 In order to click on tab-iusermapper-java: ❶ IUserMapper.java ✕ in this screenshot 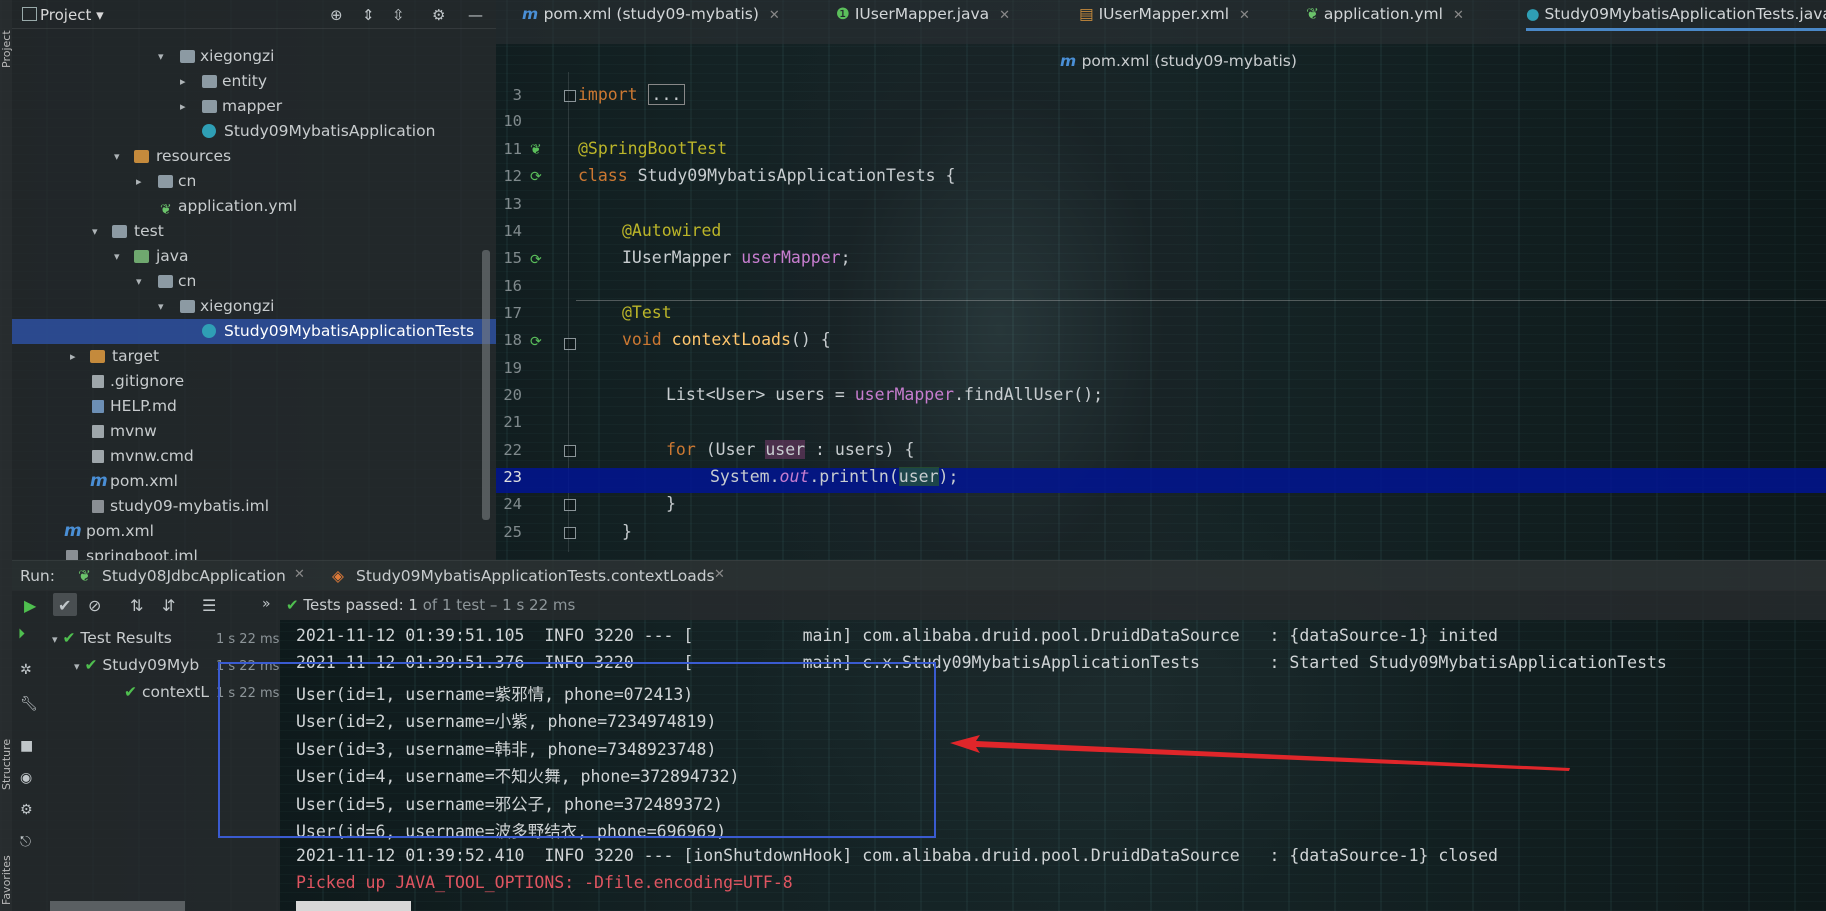, I will do `click(923, 14)`.